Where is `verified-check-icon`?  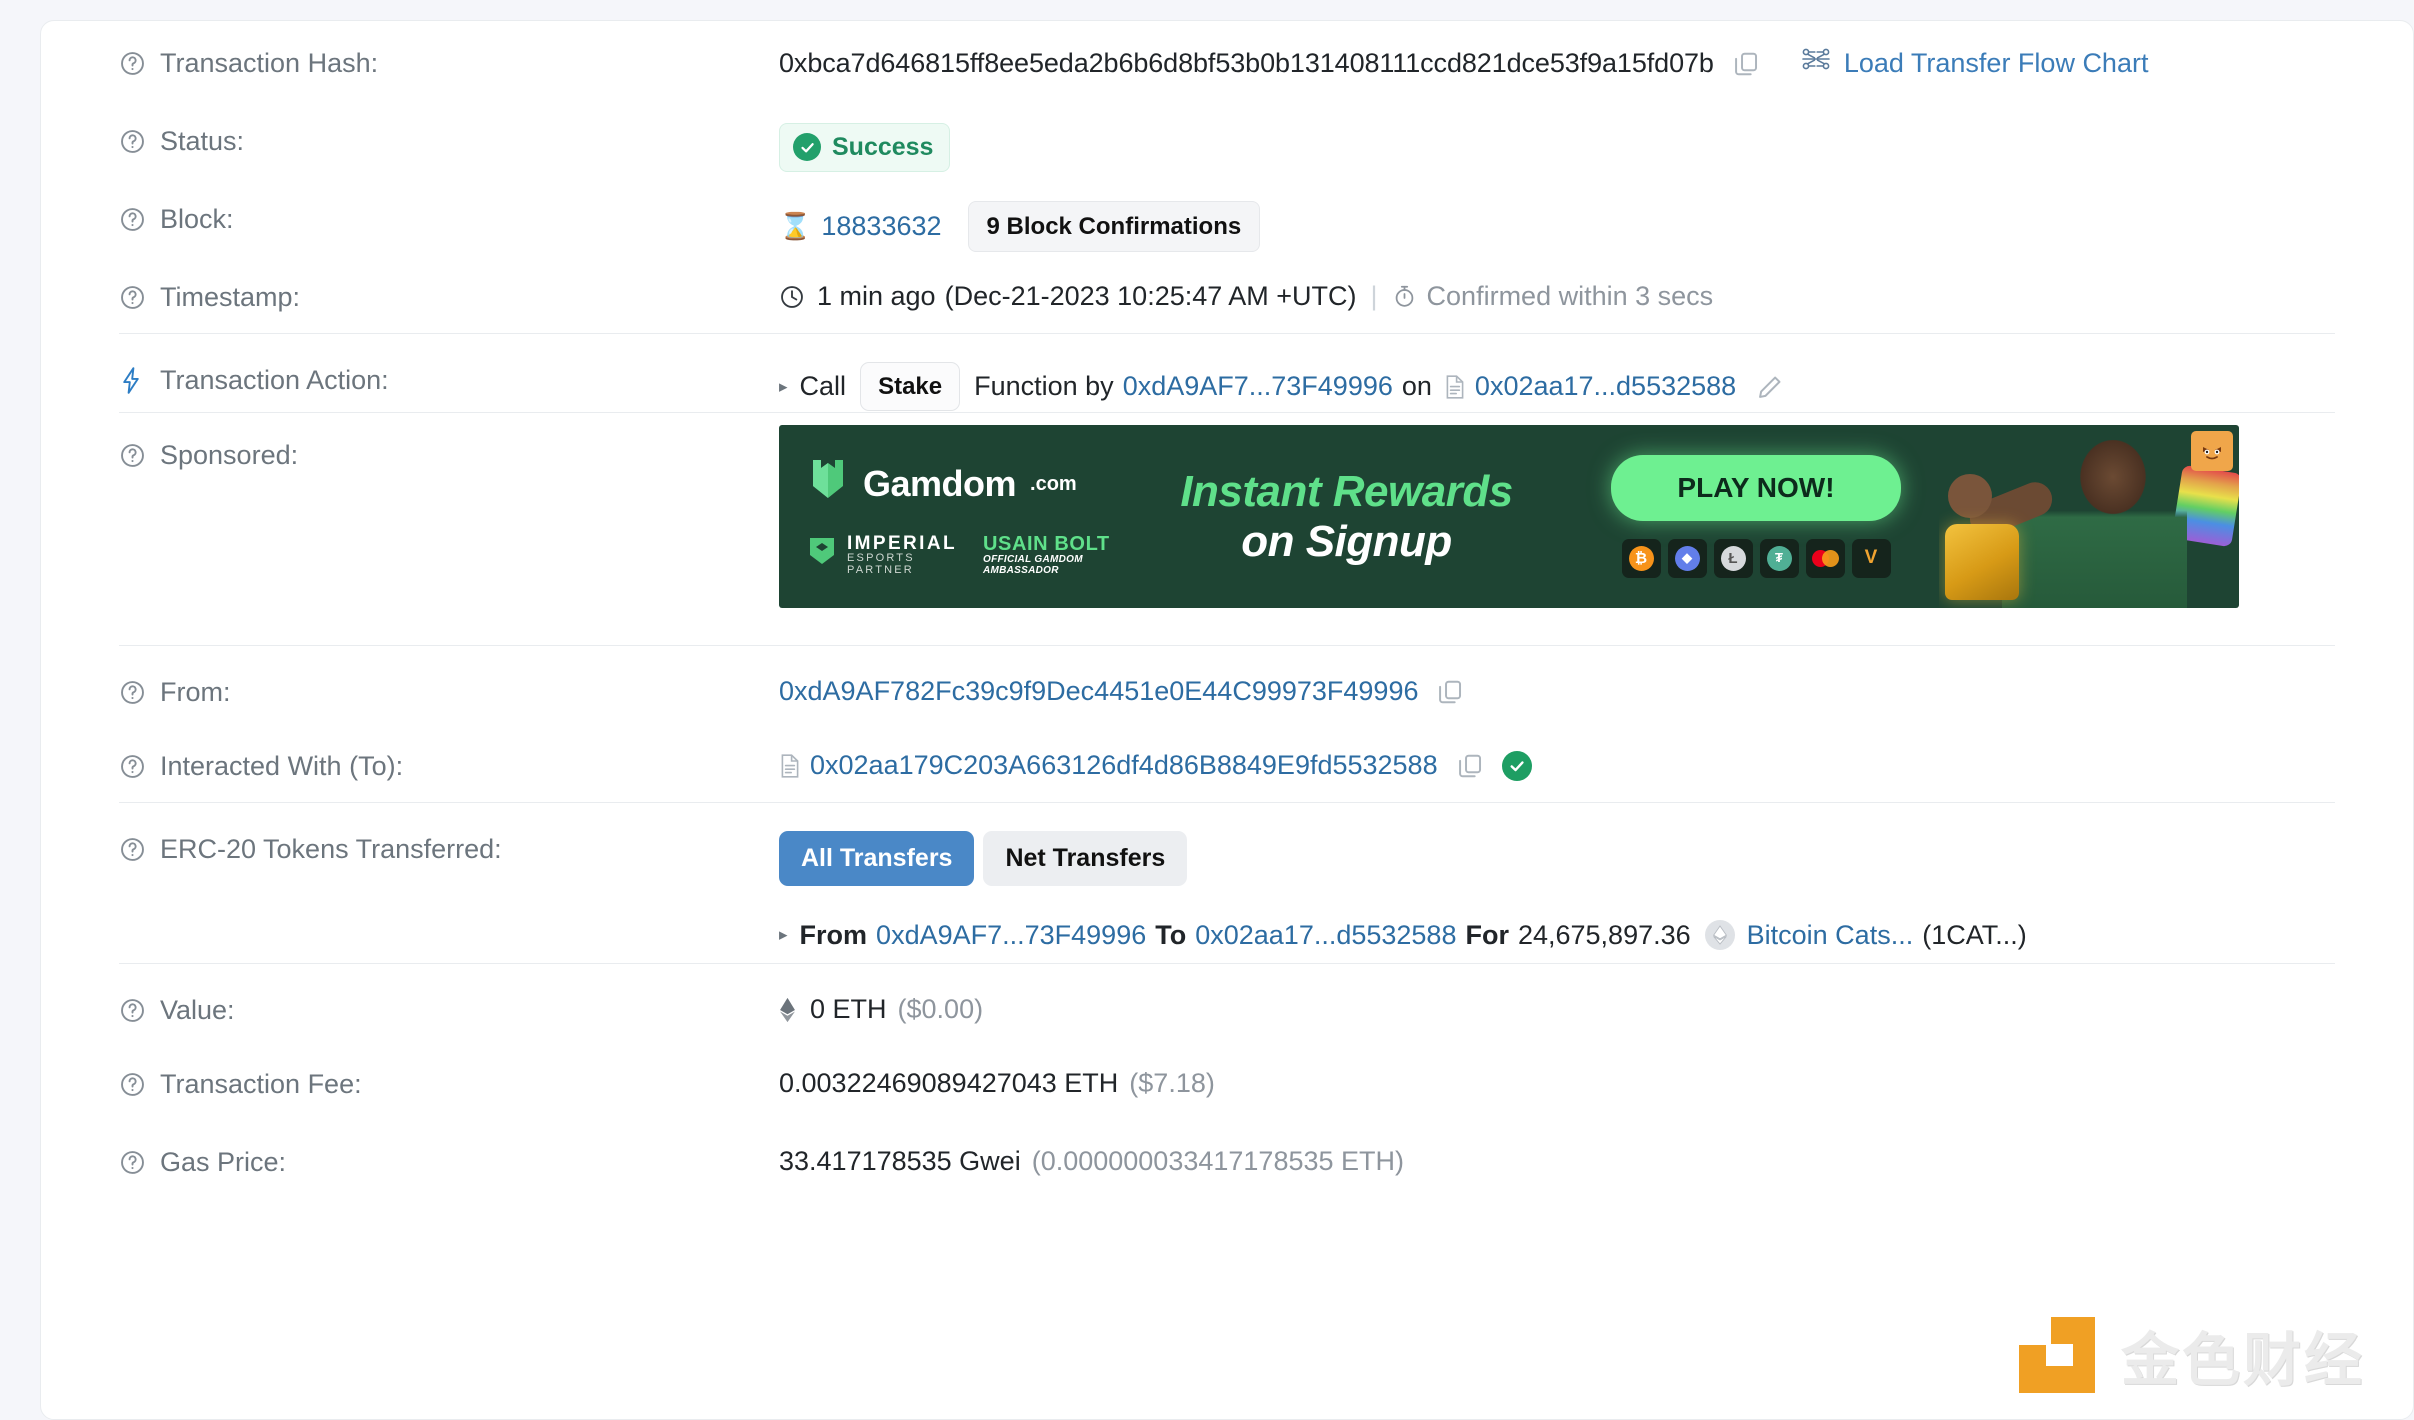 verified-check-icon is located at coordinates (1516, 765).